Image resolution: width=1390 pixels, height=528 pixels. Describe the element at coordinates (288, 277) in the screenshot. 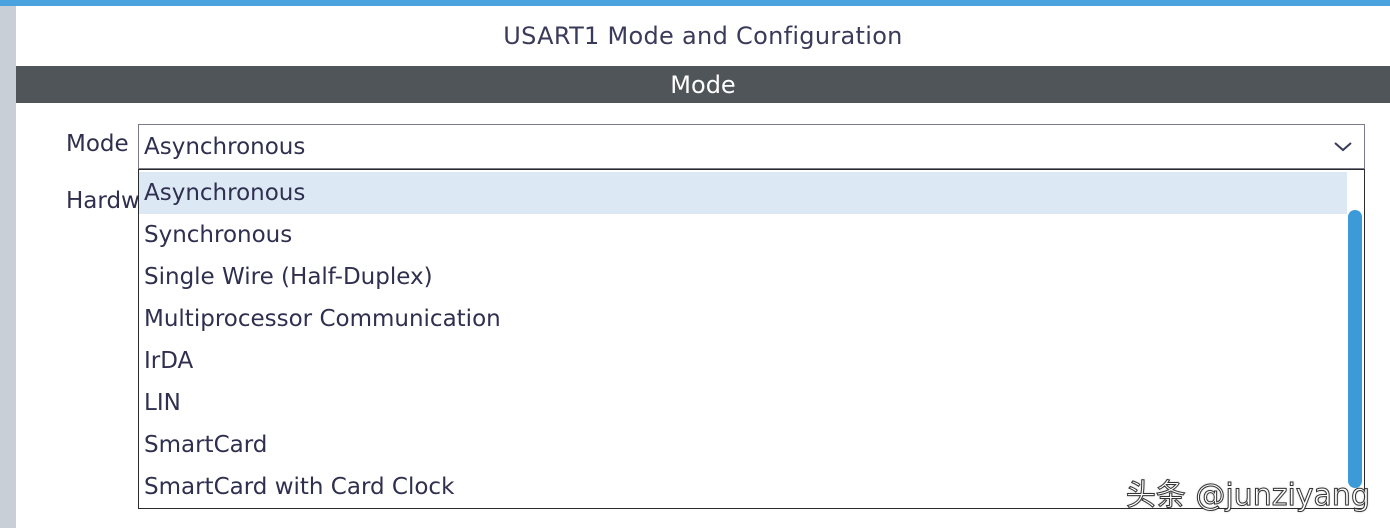

I see `option-label: Single Wire (Half-Duplex)` at that location.